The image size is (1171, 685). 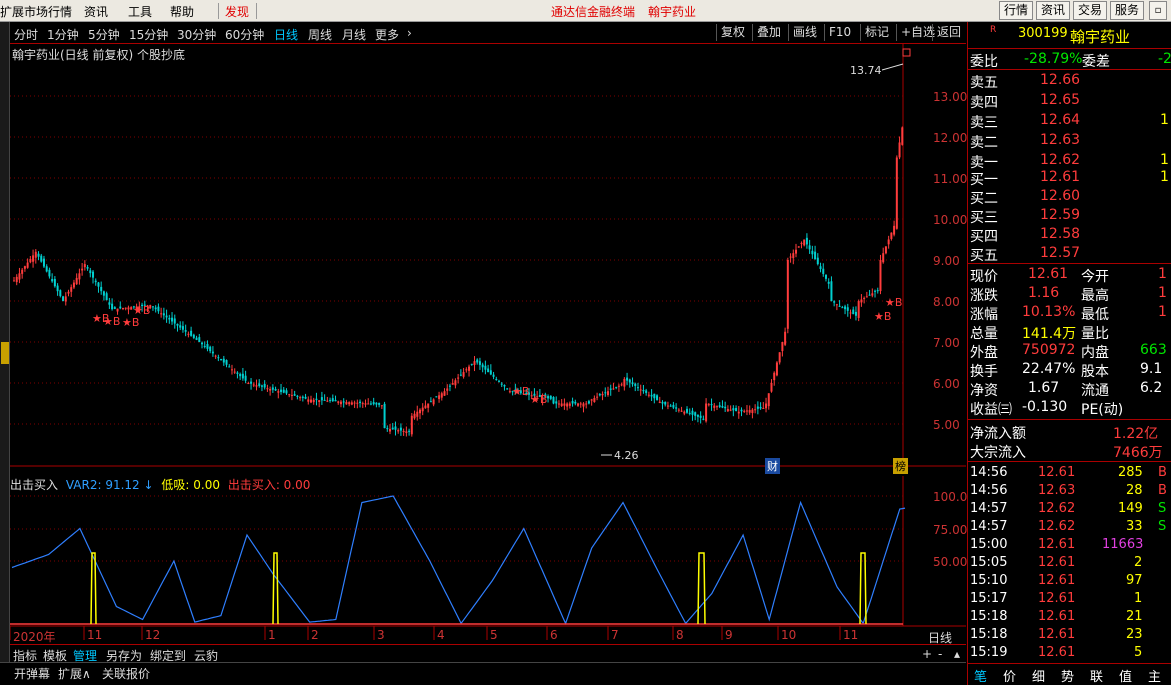 What do you see at coordinates (1016, 10) in the screenshot?
I see `quote-button: 行情` at bounding box center [1016, 10].